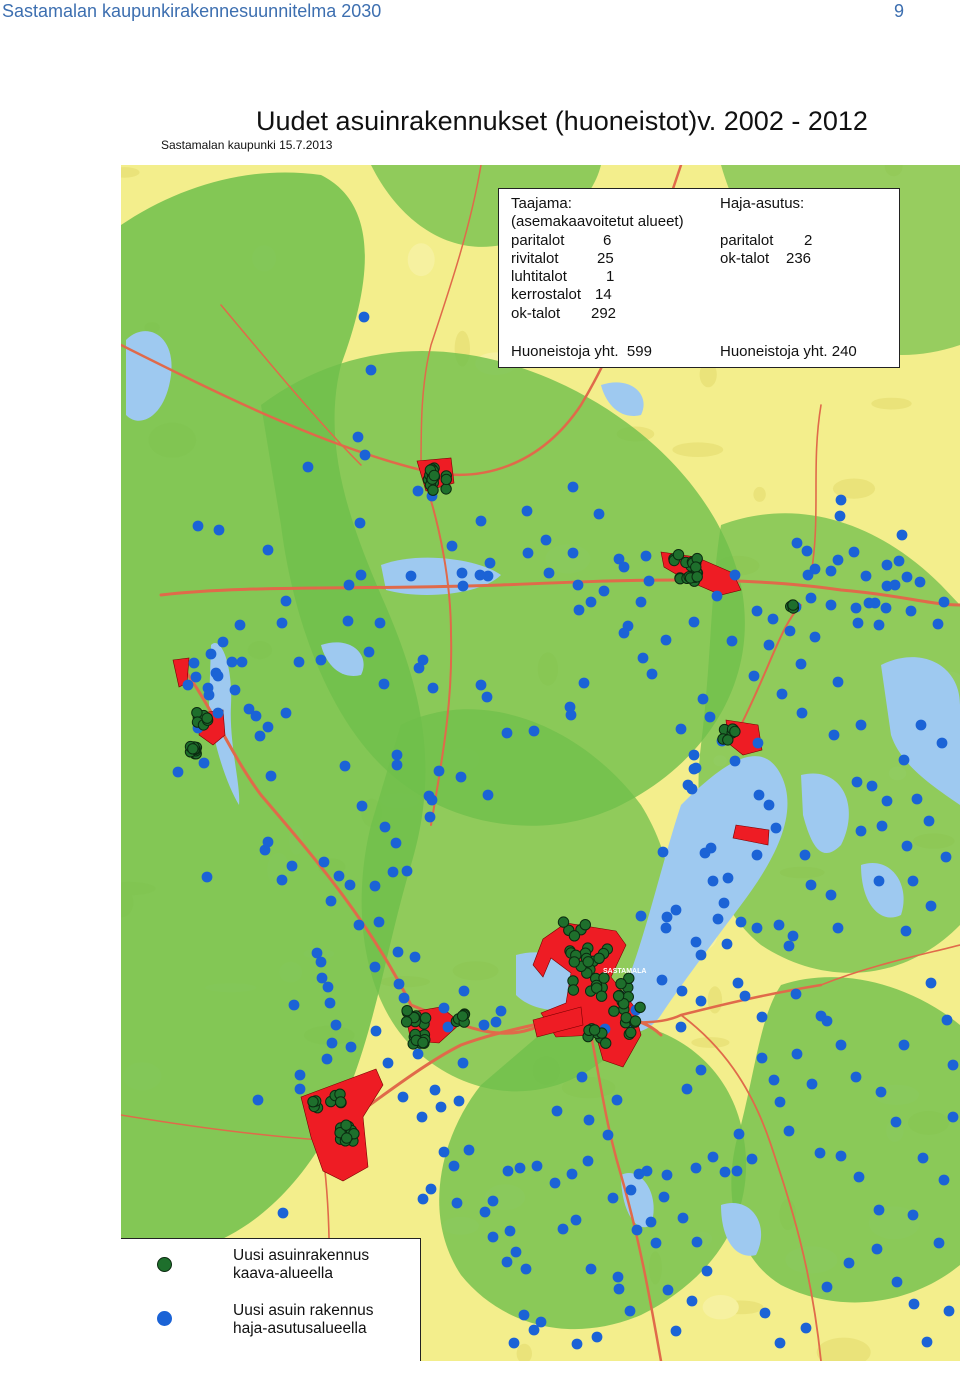 This screenshot has height=1376, width=960. Describe the element at coordinates (303, 1320) in the screenshot. I see `legend-item-rural: Uusi asuin rakennus haja-asutusalueella` at that location.